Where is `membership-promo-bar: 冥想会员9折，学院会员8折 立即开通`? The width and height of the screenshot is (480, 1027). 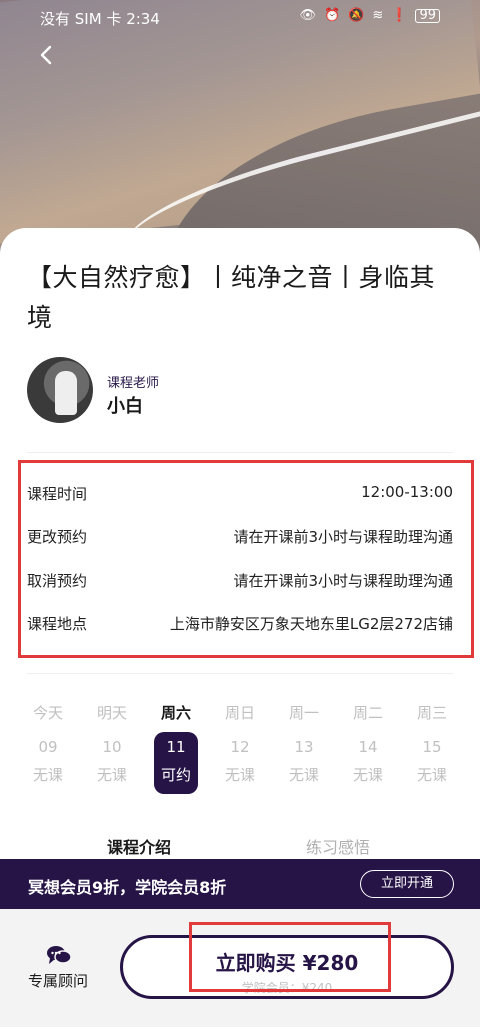
membership-promo-bar: 冥想会员9折，学院会员8折 立即开通 is located at coordinates (240, 884).